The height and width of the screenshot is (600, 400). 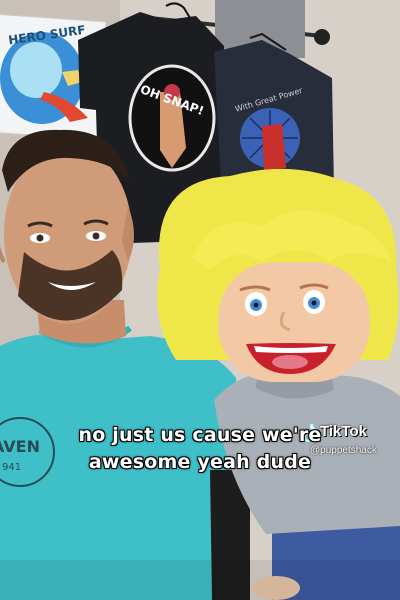 What do you see at coordinates (200, 435) in the screenshot?
I see `caption-line-1: no just us cause we're` at bounding box center [200, 435].